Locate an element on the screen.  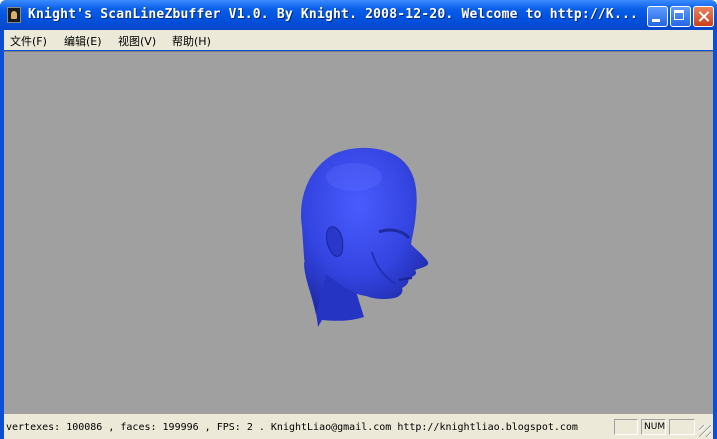
menu-file: 文件(F) is located at coordinates (28, 41).